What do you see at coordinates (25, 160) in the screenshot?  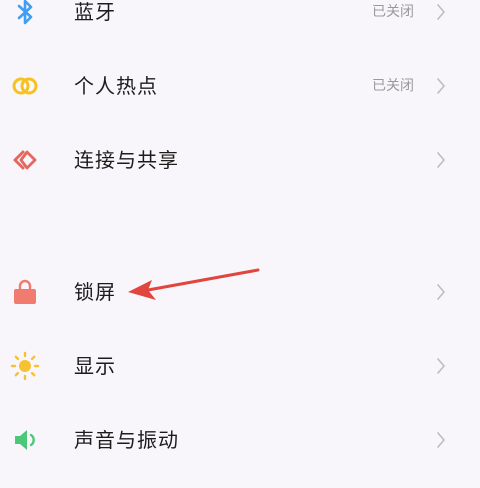 I see `connection-share-icon` at bounding box center [25, 160].